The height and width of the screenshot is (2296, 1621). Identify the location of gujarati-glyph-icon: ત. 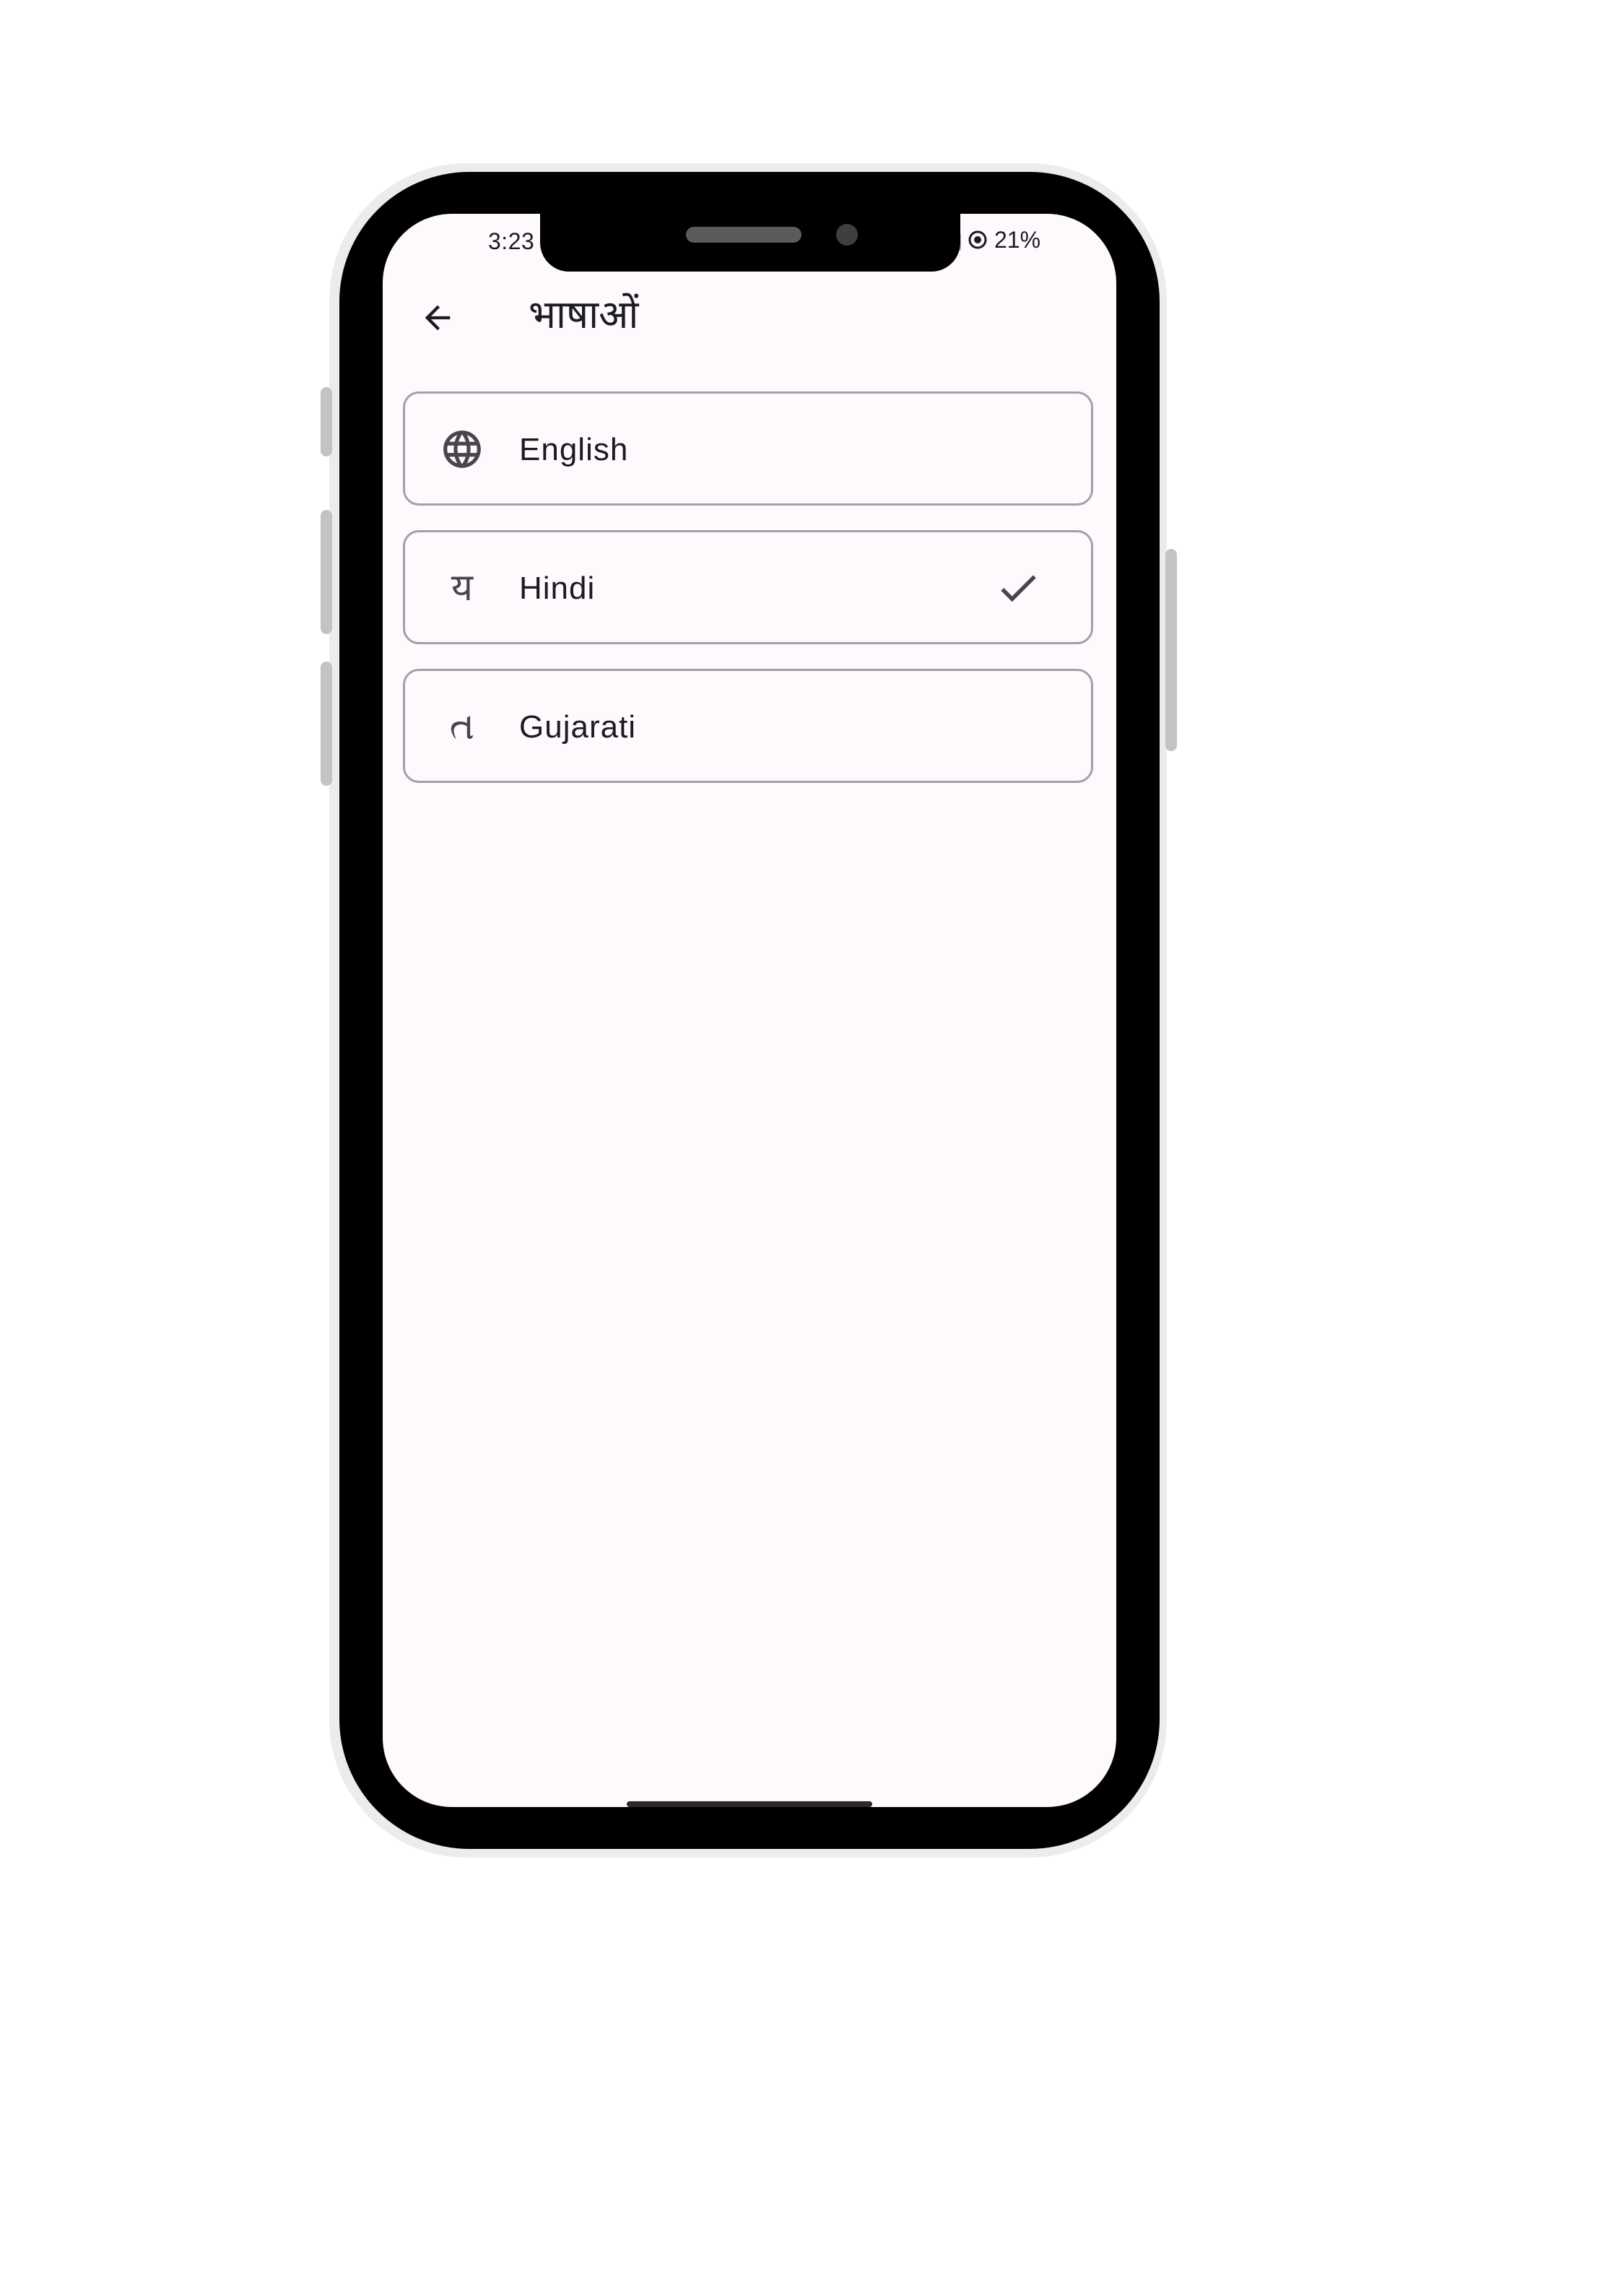
(462, 726).